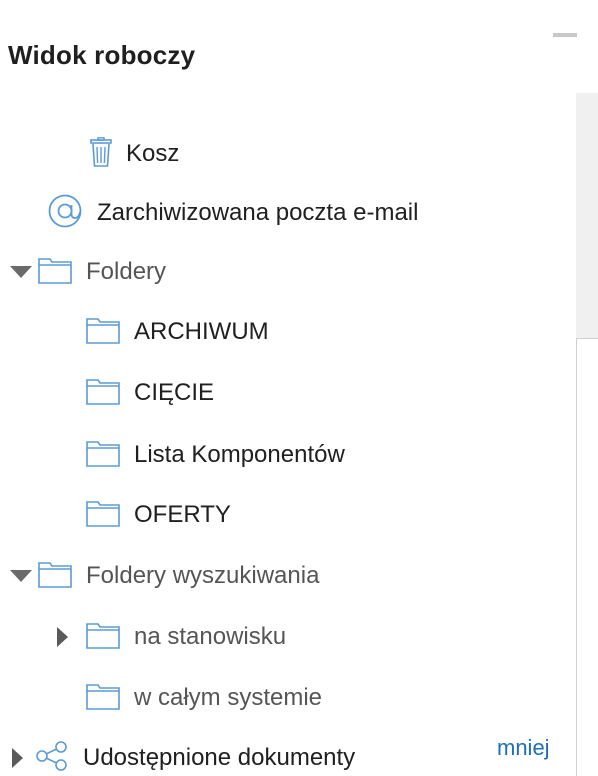 Image resolution: width=598 pixels, height=776 pixels. I want to click on tree-item-label: ARCHIWUM, so click(201, 331).